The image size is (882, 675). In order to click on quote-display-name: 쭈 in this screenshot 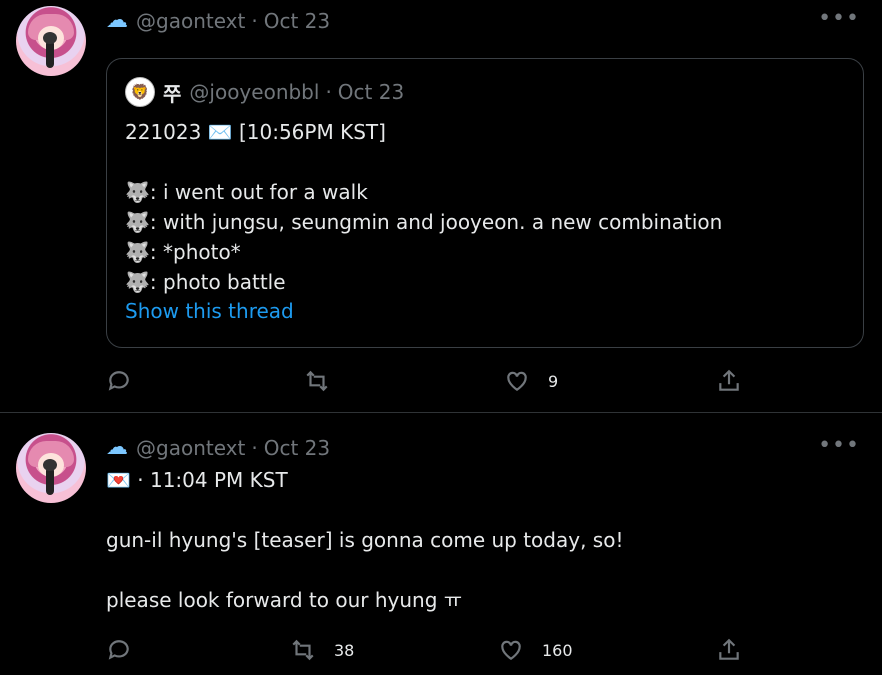, I will do `click(172, 92)`.